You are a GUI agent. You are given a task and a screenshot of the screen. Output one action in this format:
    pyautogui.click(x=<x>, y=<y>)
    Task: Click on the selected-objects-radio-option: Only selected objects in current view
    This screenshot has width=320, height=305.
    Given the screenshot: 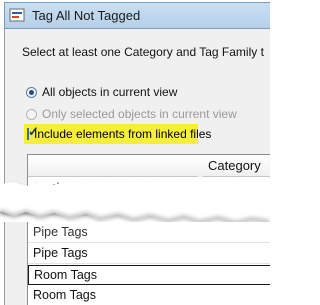 What is the action you would take?
    pyautogui.click(x=131, y=114)
    